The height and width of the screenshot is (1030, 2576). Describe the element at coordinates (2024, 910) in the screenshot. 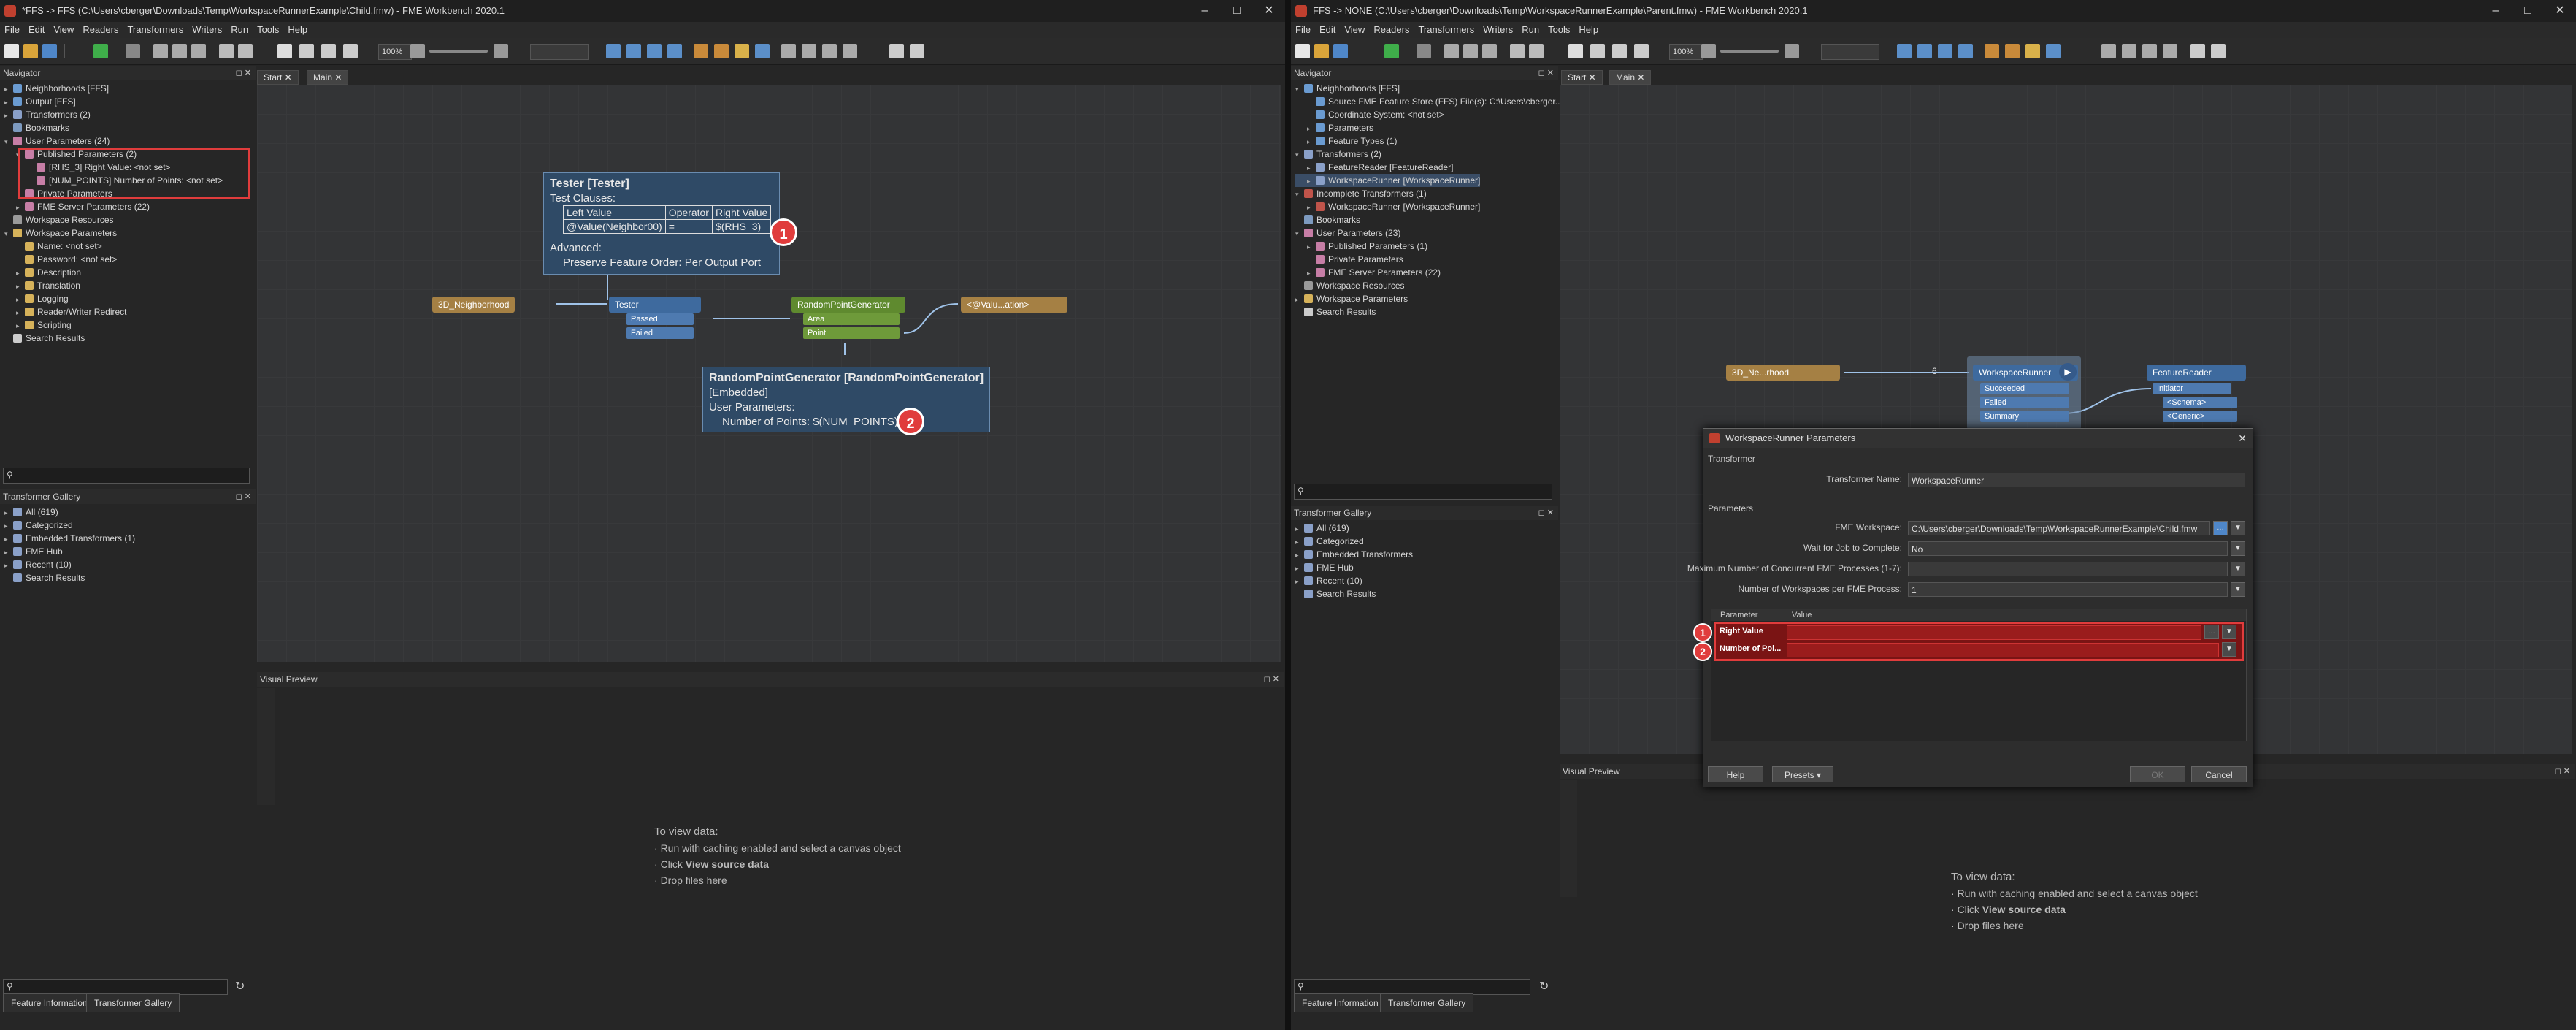

I see `view-source-data-link: View source data` at that location.